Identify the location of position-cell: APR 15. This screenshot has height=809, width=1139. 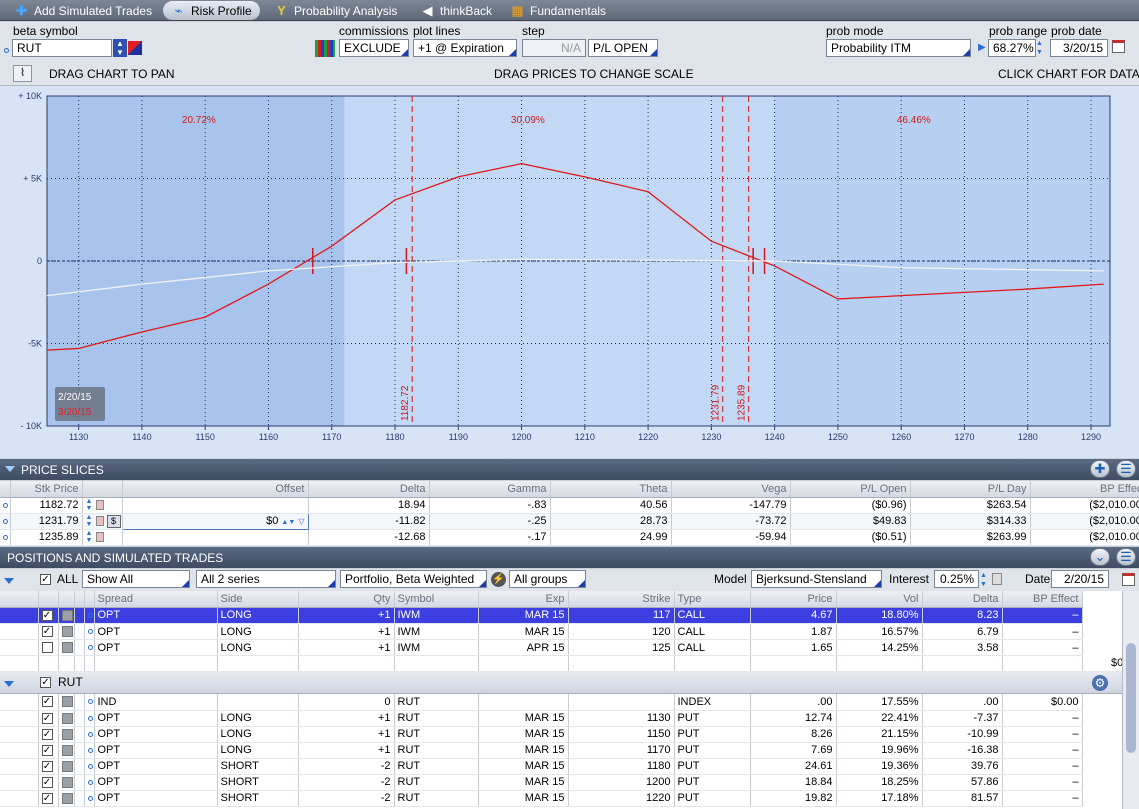
(523, 647).